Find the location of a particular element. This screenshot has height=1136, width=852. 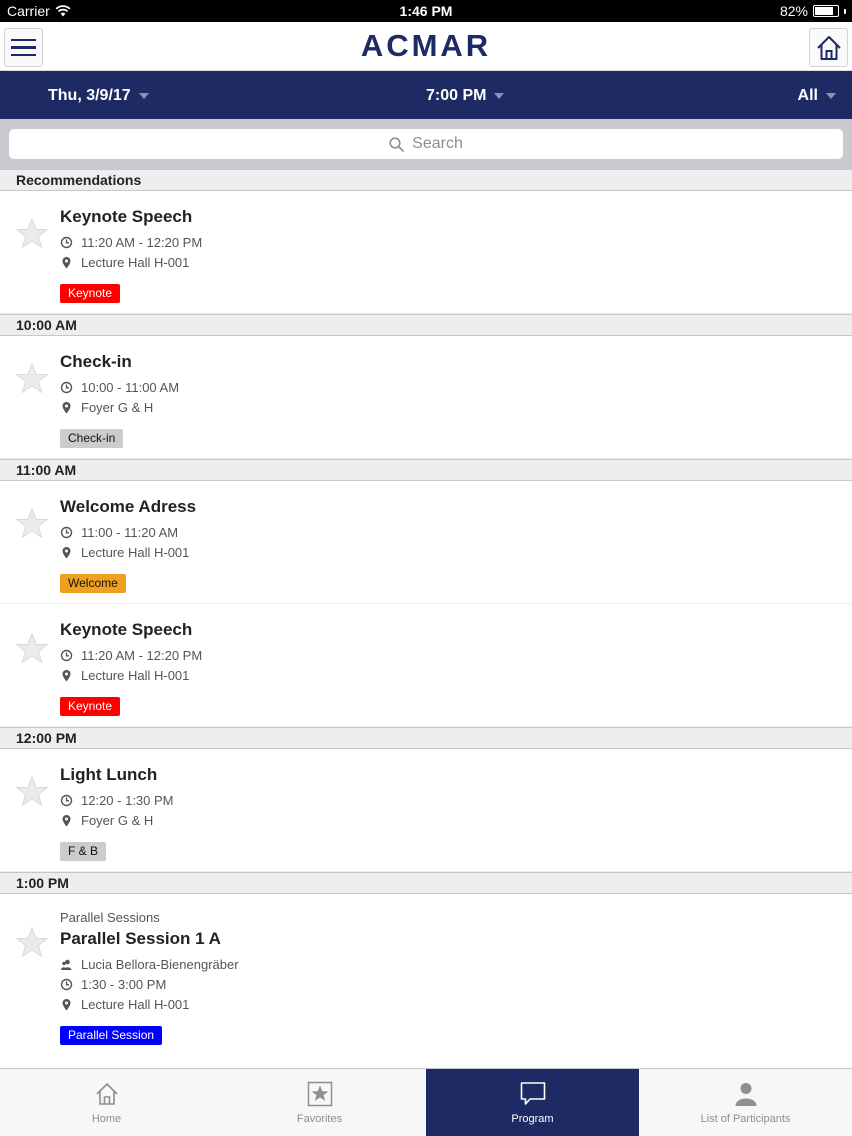

session-title: Check-in is located at coordinates (96, 361).